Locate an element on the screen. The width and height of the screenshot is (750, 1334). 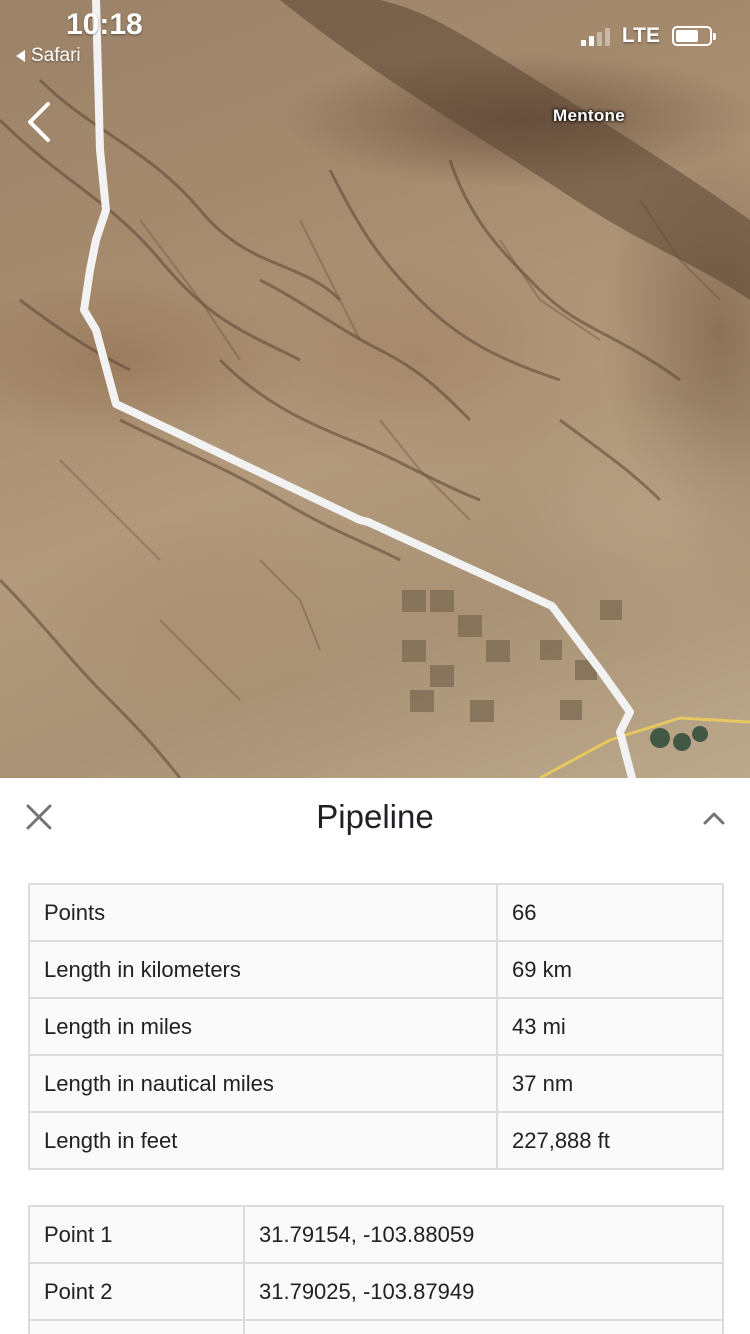
back-triangle-icon is located at coordinates (20, 56).